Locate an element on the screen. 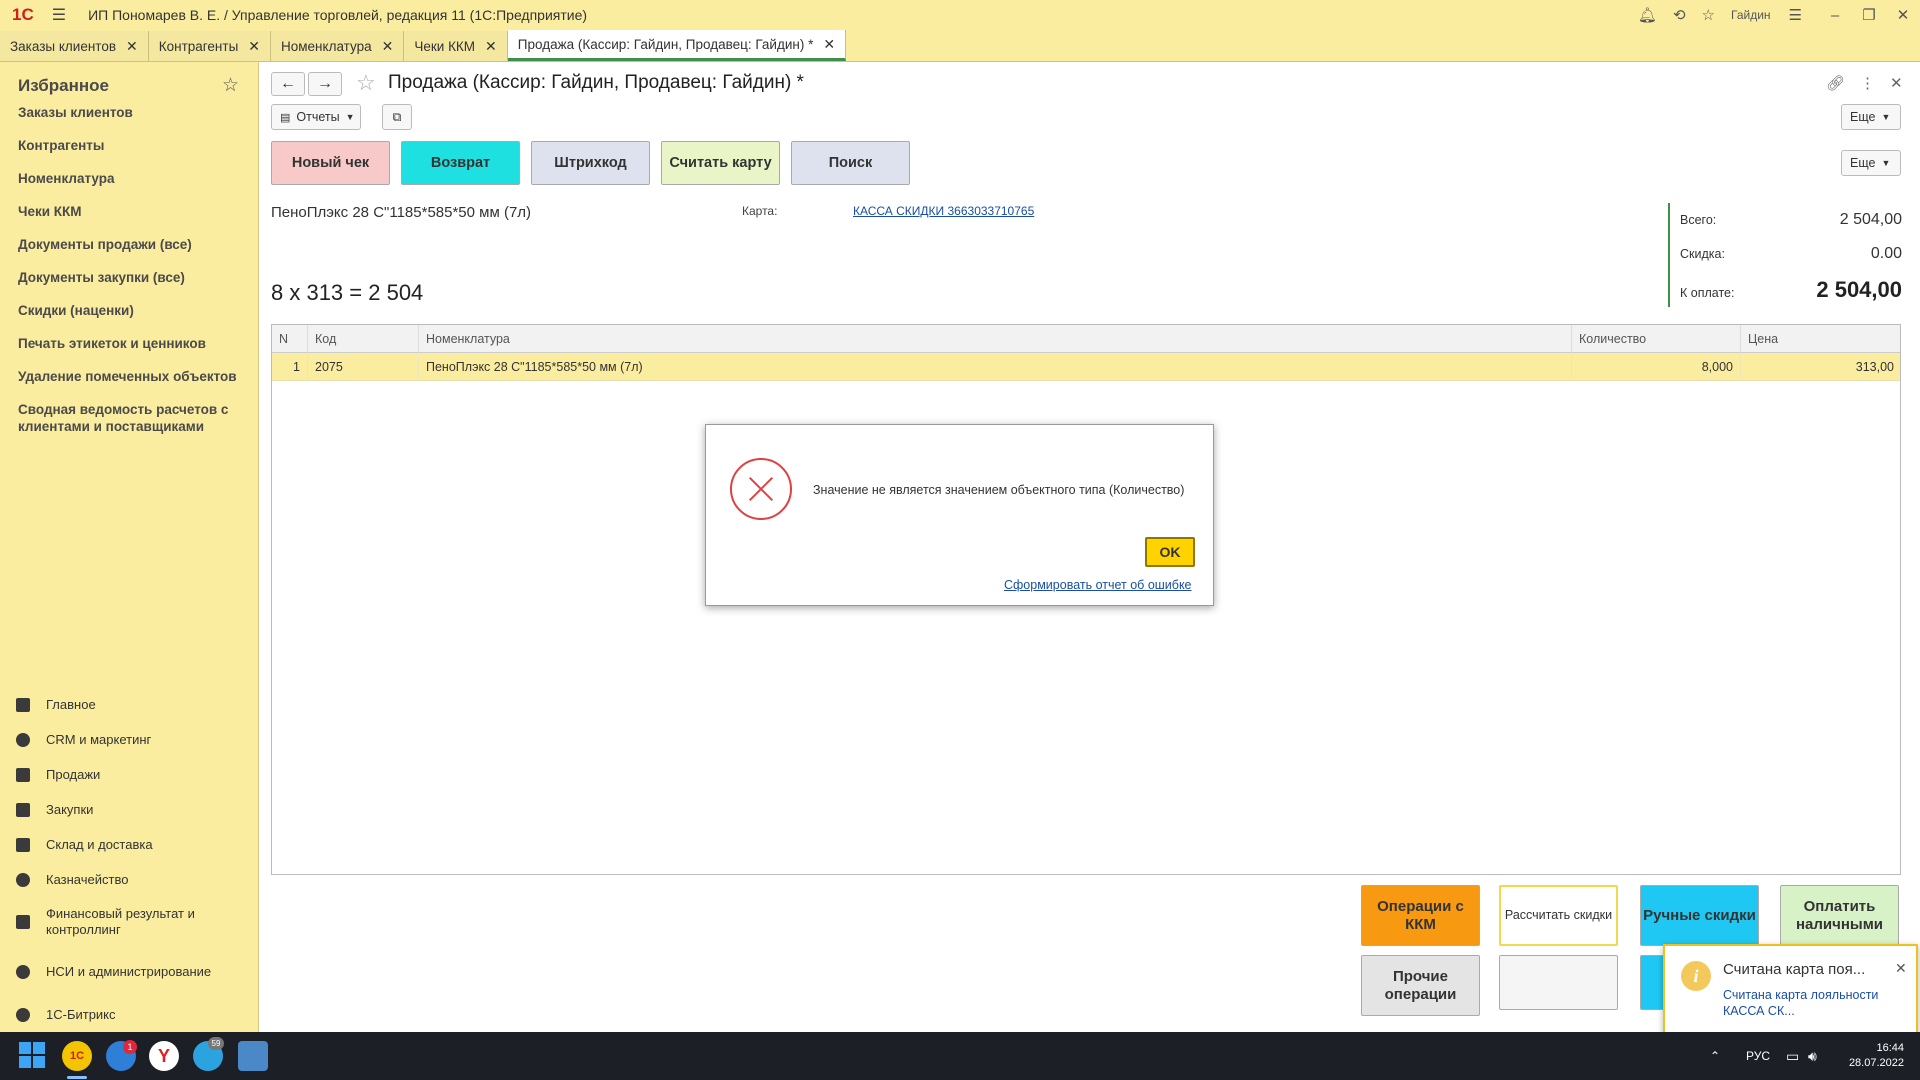 The image size is (1920, 1080). total-label: Всего: is located at coordinates (1698, 220).